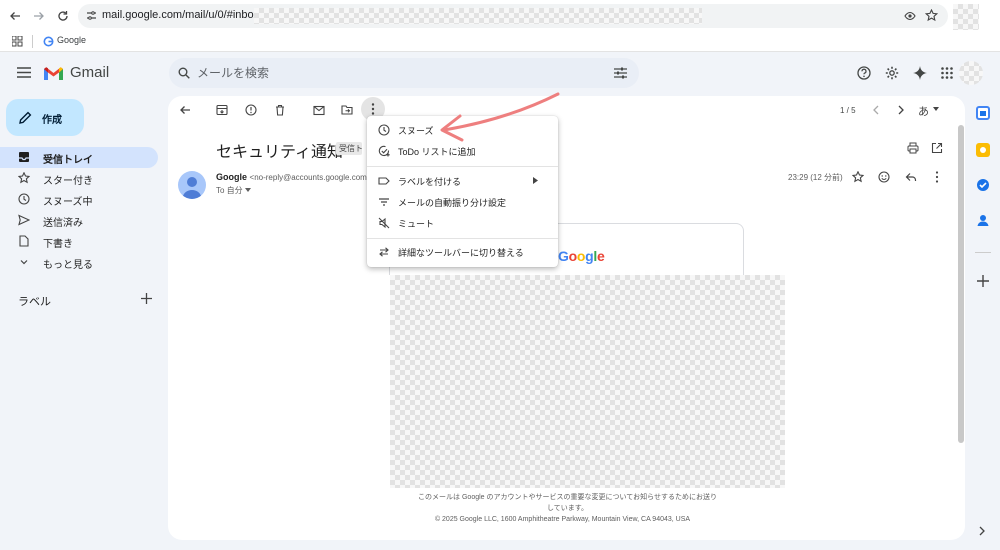 The image size is (1000, 550). What do you see at coordinates (192, 185) in the screenshot?
I see `avatar` at bounding box center [192, 185].